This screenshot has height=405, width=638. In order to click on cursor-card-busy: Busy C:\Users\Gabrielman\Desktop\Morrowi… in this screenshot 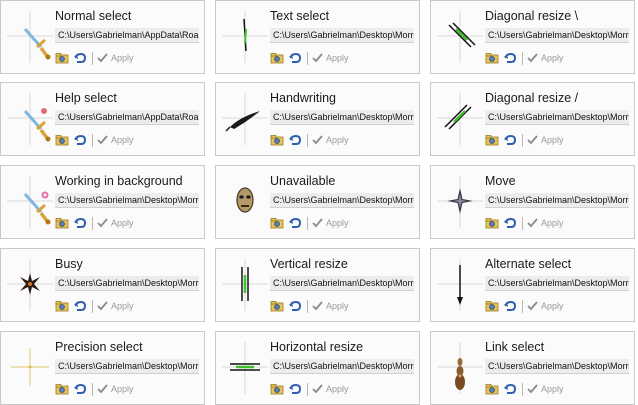, I will do `click(102, 285)`.